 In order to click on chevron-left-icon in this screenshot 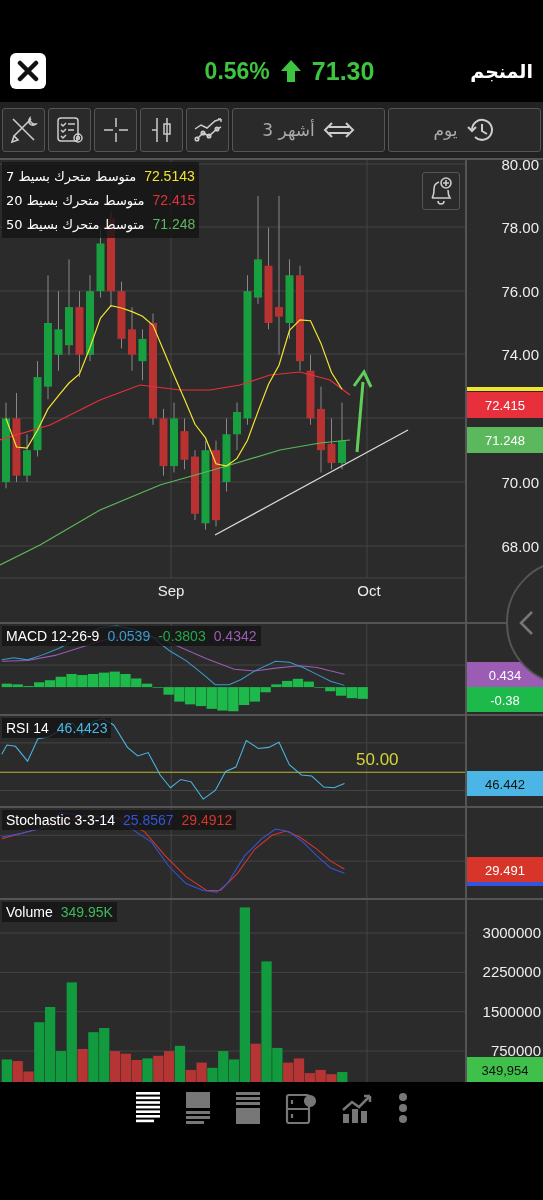, I will do `click(526, 622)`.